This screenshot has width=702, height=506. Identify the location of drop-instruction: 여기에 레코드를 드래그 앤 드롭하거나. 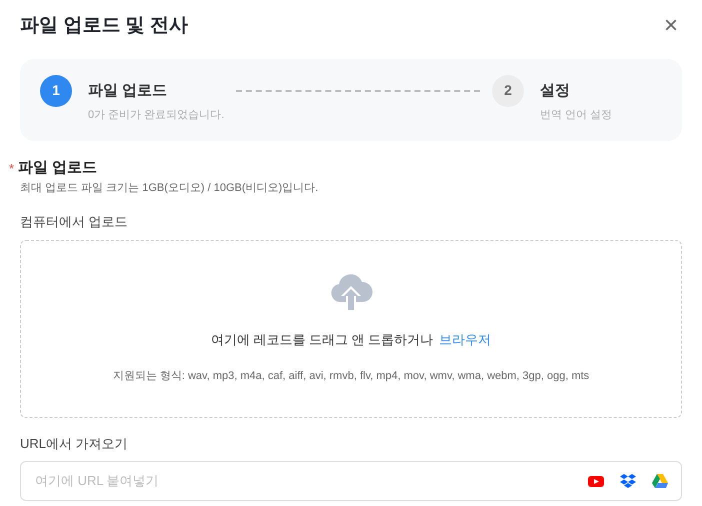
(322, 340).